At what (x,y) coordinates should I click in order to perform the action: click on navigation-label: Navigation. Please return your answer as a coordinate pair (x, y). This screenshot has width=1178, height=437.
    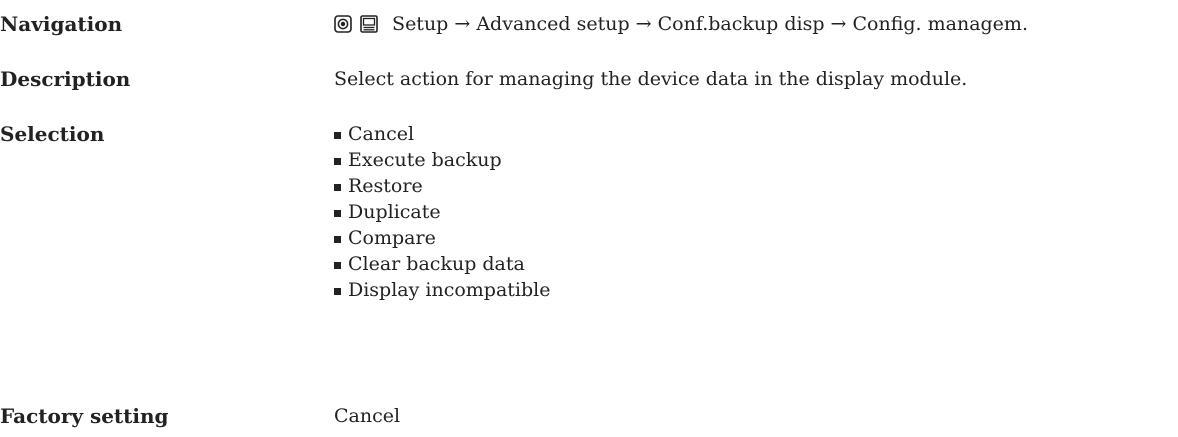
    Looking at the image, I should click on (61, 24).